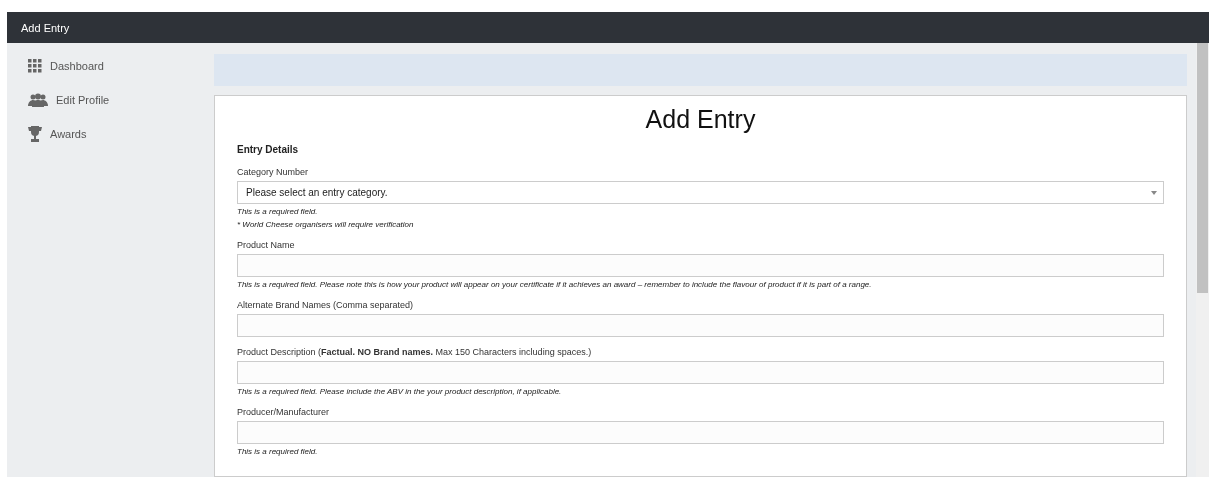  Describe the element at coordinates (110, 134) in the screenshot. I see `sidebar-item: Awards` at that location.